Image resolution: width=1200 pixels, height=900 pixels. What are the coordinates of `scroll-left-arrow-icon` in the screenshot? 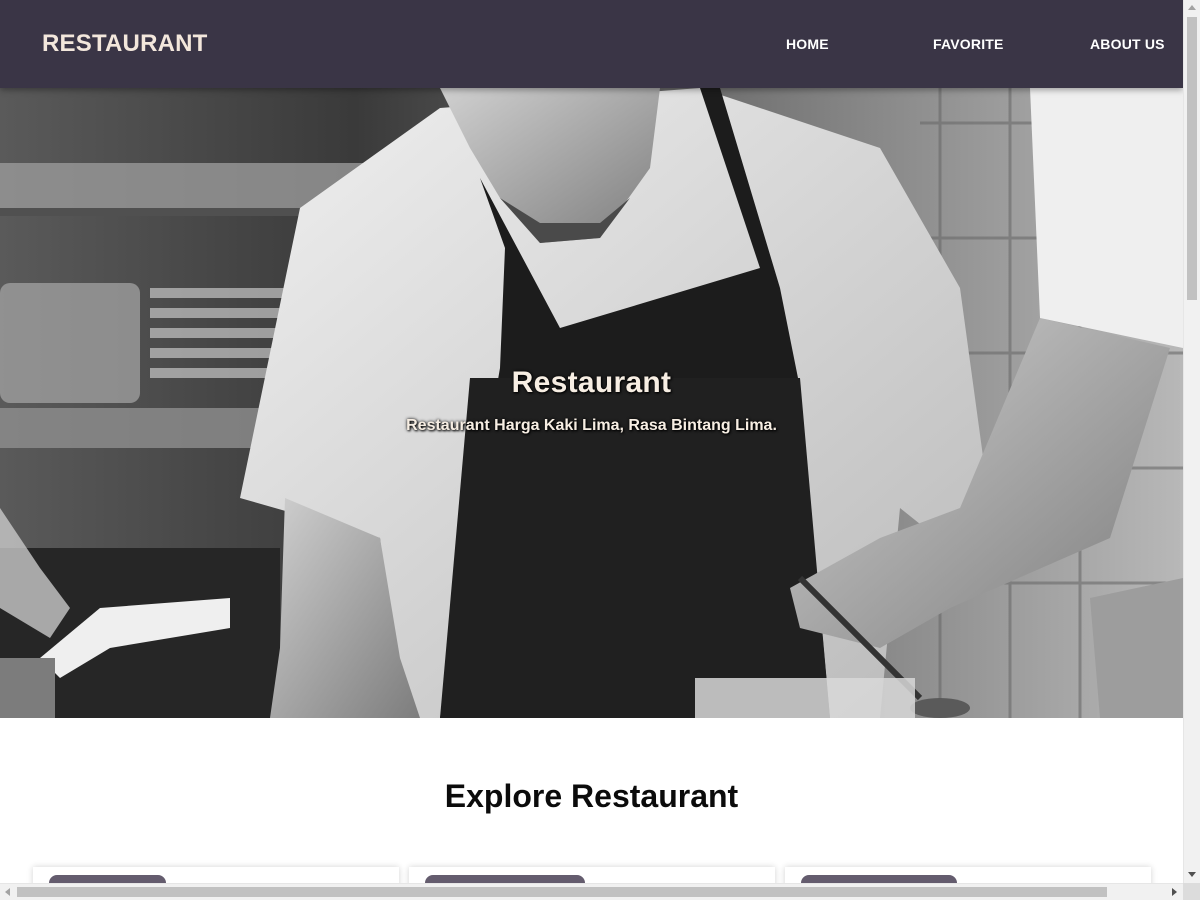 It's located at (7, 892).